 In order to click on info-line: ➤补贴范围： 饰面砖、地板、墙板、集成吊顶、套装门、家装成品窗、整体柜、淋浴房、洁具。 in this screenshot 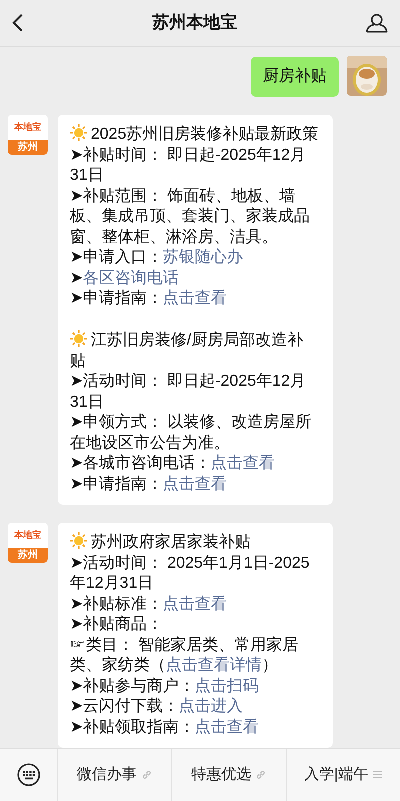, I will do `click(190, 217)`.